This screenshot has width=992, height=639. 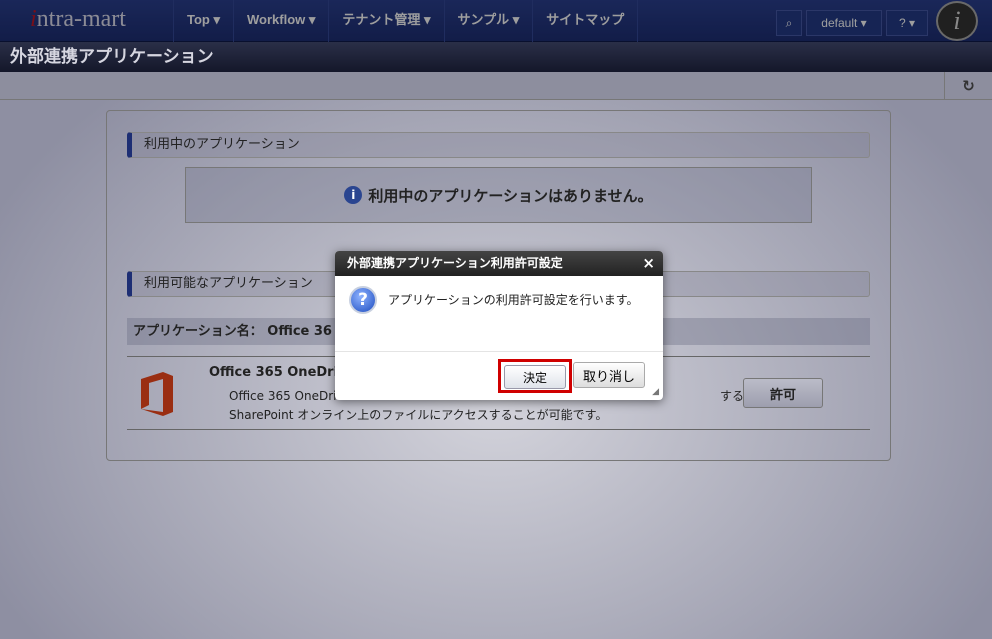 What do you see at coordinates (655, 392) in the screenshot?
I see `resize-grip-icon: ◢` at bounding box center [655, 392].